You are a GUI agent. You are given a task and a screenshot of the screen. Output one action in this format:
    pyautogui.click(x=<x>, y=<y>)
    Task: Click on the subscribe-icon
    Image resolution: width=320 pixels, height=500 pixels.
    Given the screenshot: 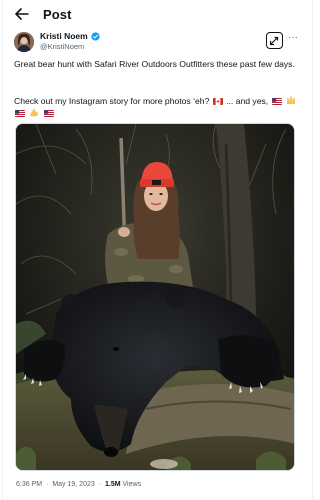 What is the action you would take?
    pyautogui.click(x=274, y=41)
    